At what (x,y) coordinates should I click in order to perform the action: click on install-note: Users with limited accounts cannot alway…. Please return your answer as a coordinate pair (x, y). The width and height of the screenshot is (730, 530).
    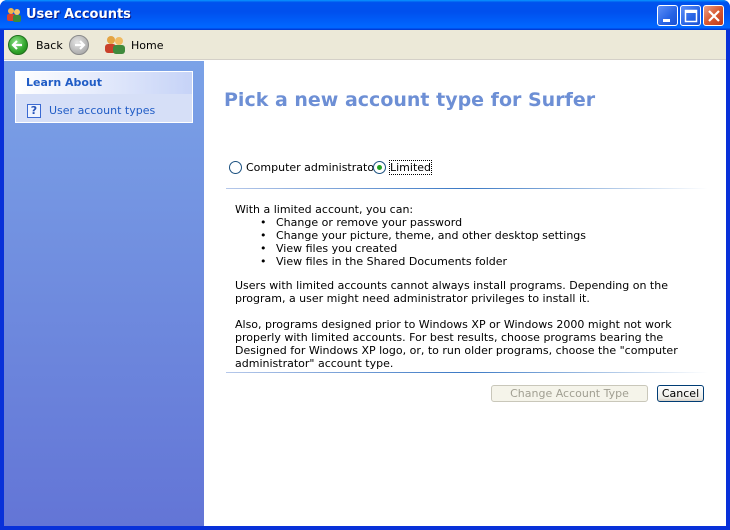
    Looking at the image, I should click on (451, 292).